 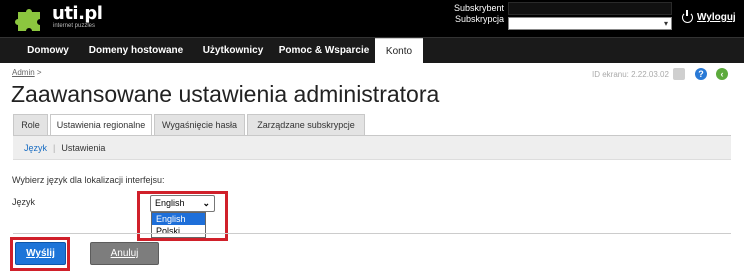 I want to click on tab-wygasniecie-hasla: Wygaśnięcie hasła, so click(x=199, y=124).